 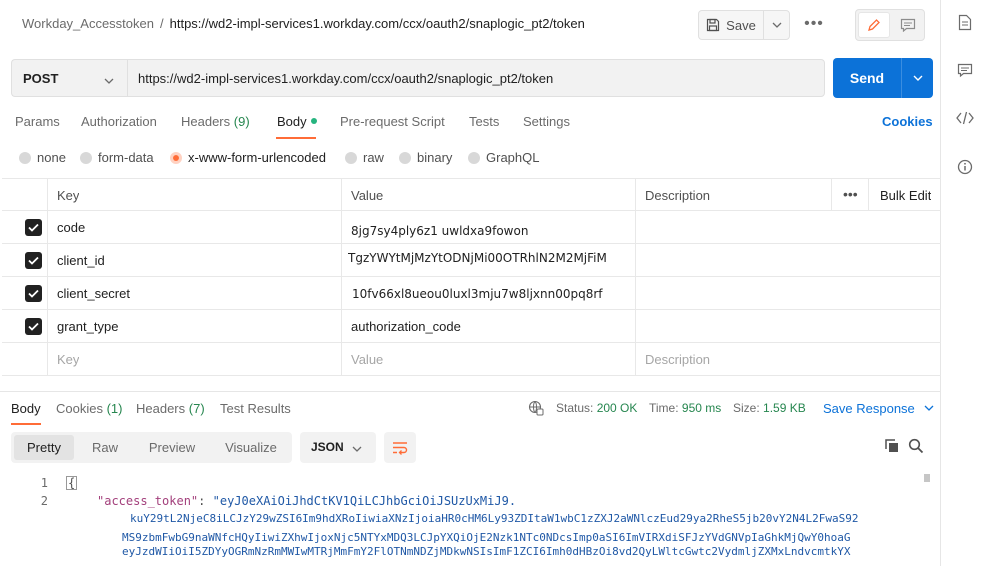 What do you see at coordinates (126, 157) in the screenshot?
I see `radio-label: form-data` at bounding box center [126, 157].